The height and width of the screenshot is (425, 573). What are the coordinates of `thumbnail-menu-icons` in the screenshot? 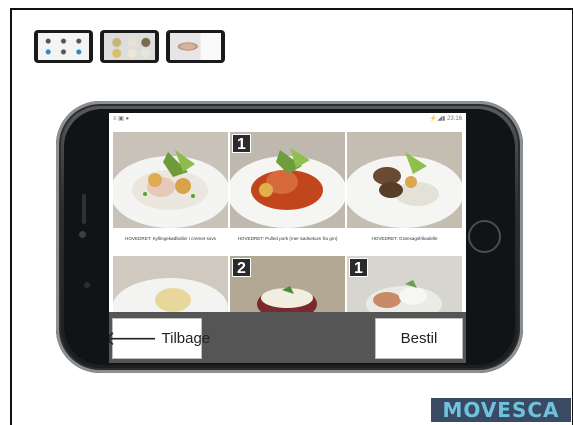 It's located at (63, 46).